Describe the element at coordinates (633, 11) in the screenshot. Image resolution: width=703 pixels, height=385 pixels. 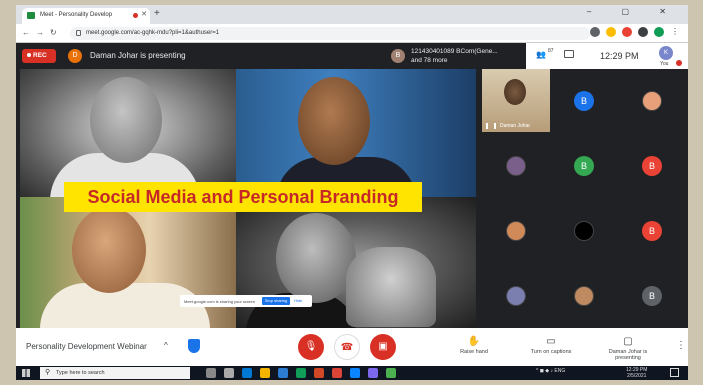
I see `window-controls: – ▢ ✕` at that location.